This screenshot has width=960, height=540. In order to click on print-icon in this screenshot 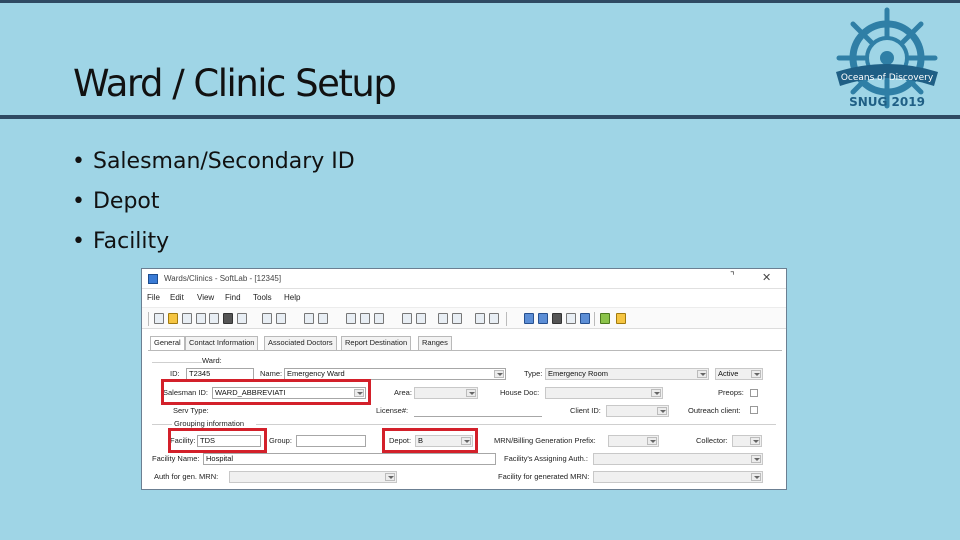, I will do `click(309, 318)`.